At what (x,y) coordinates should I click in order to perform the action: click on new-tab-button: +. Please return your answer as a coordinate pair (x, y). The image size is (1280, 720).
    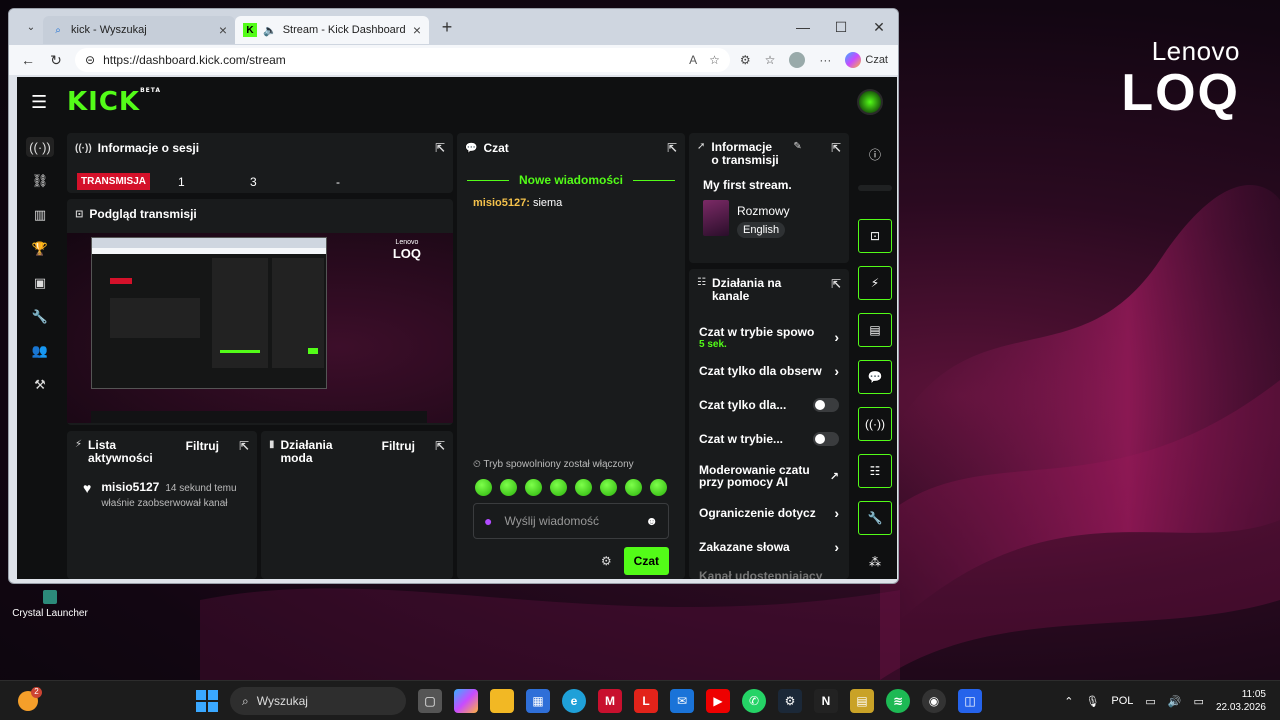
    Looking at the image, I should click on (447, 27).